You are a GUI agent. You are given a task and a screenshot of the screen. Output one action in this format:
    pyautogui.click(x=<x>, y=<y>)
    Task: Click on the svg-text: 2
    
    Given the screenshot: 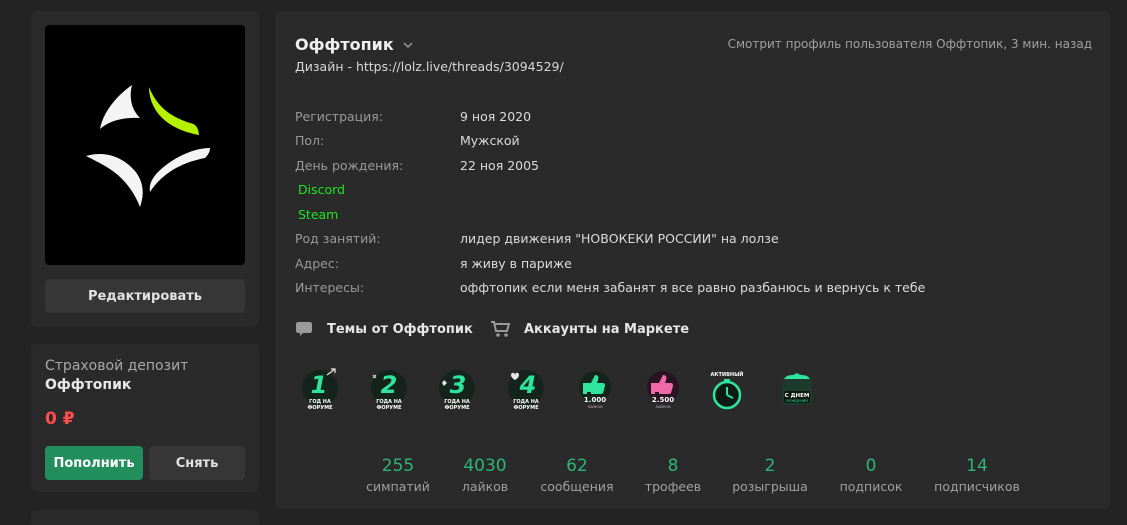 What is the action you would take?
    pyautogui.click(x=389, y=385)
    